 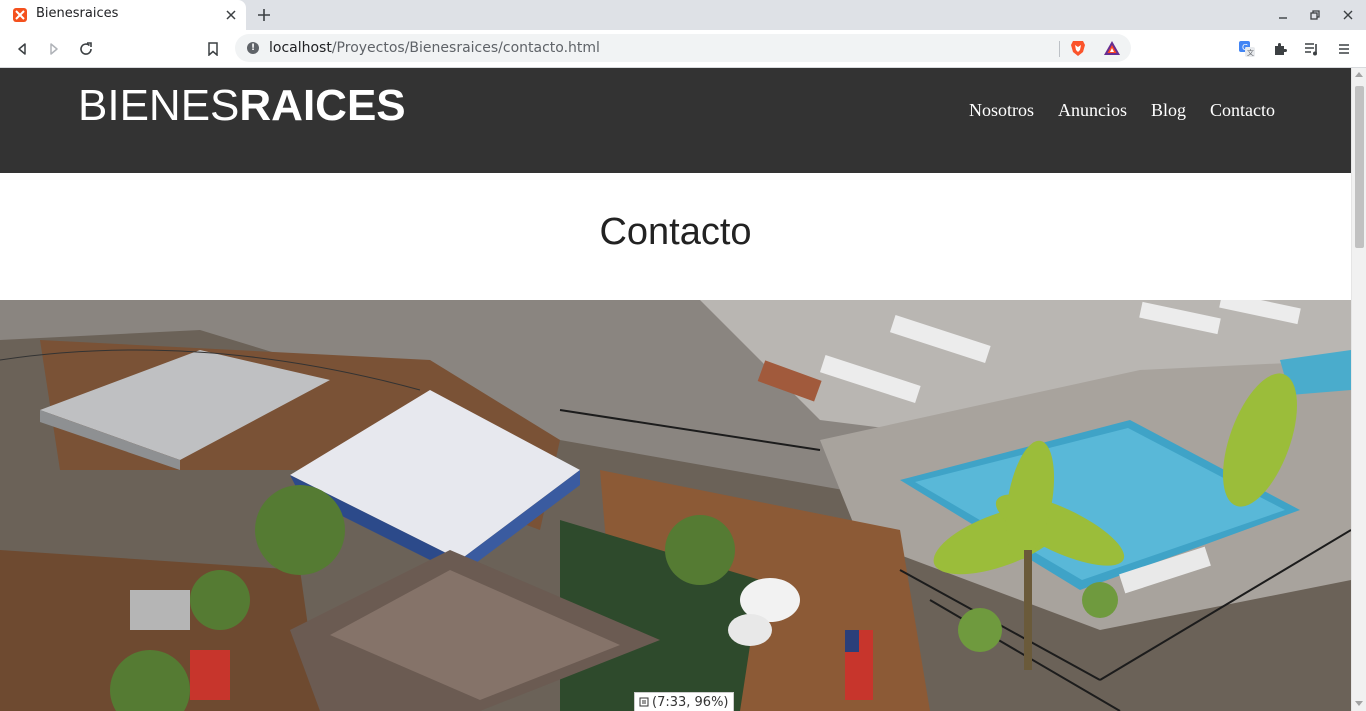 I want to click on nav-link-contacto: Contacto, so click(x=1242, y=110).